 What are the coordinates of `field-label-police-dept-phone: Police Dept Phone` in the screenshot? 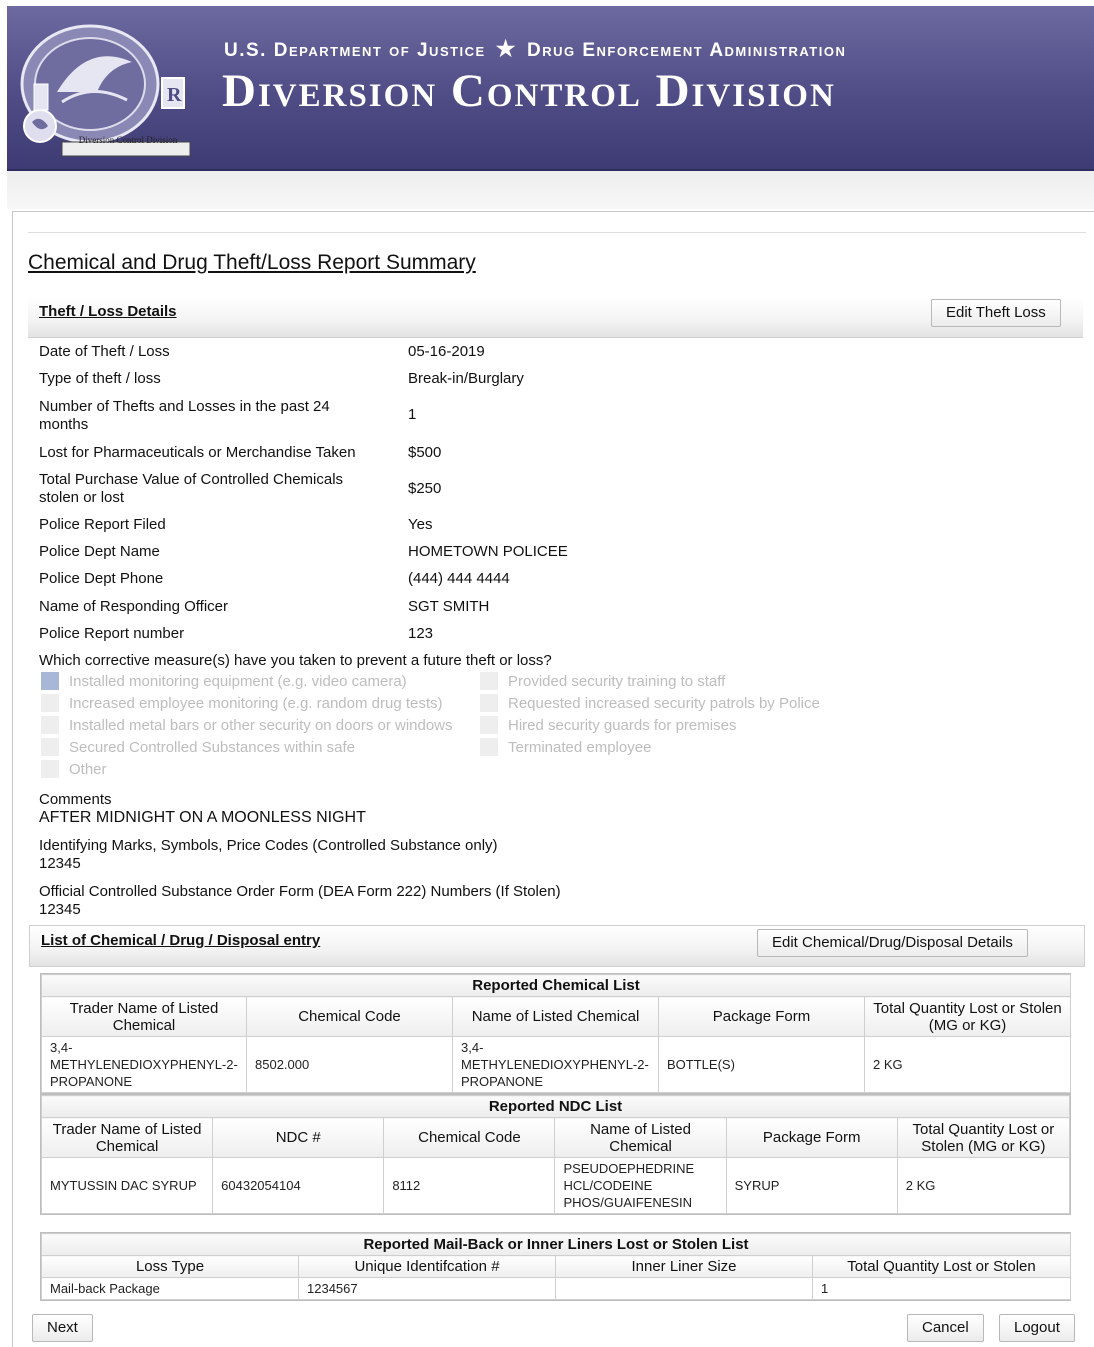 It's located at (101, 578).